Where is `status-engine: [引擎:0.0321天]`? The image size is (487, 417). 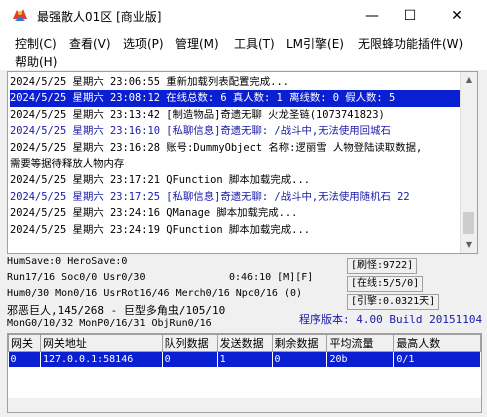 status-engine: [引擎:0.0321天] is located at coordinates (393, 302).